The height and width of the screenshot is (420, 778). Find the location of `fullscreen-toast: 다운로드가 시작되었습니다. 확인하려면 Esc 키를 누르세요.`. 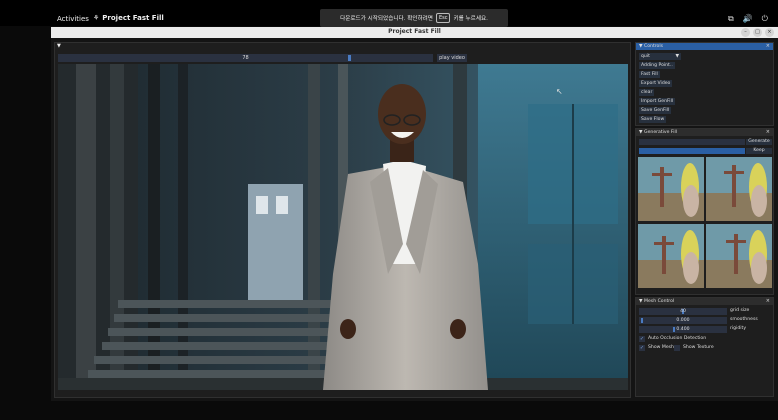

fullscreen-toast: 다운로드가 시작되었습니다. 확인하려면 Esc 키를 누르세요. is located at coordinates (414, 18).